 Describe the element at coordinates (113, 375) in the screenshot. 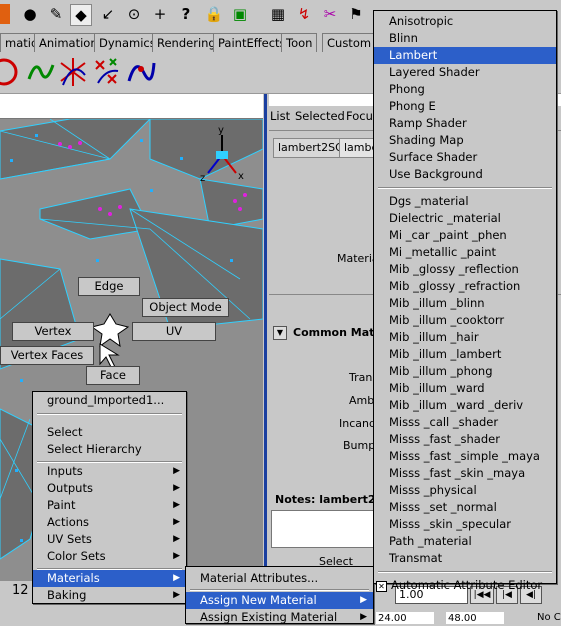

I see `marking-item-face: Face` at that location.